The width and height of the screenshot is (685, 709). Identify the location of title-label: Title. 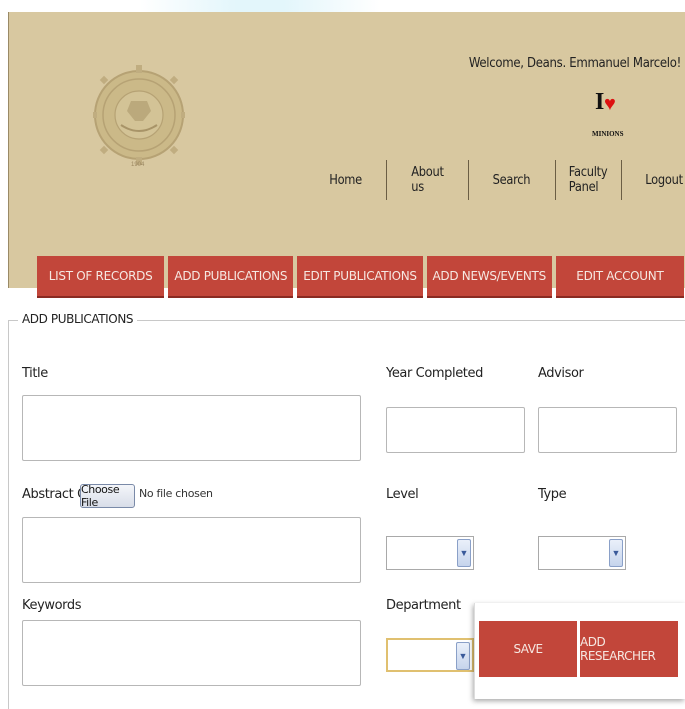
(35, 373).